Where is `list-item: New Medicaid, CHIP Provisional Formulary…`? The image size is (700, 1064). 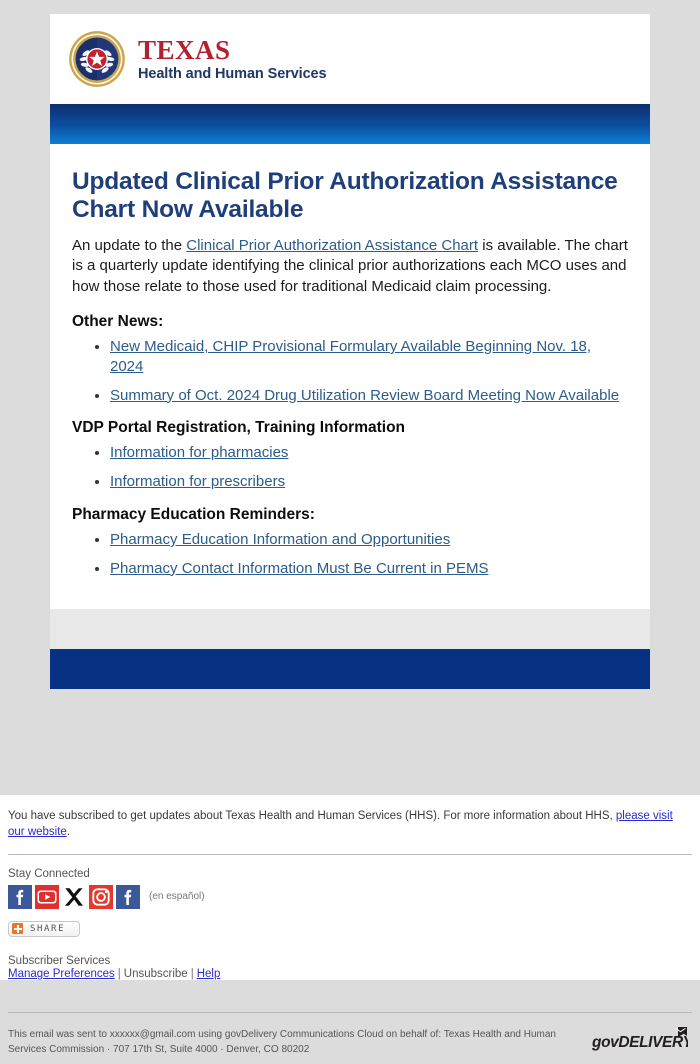
list-item: New Medicaid, CHIP Provisional Formulary… is located at coordinates (369, 357).